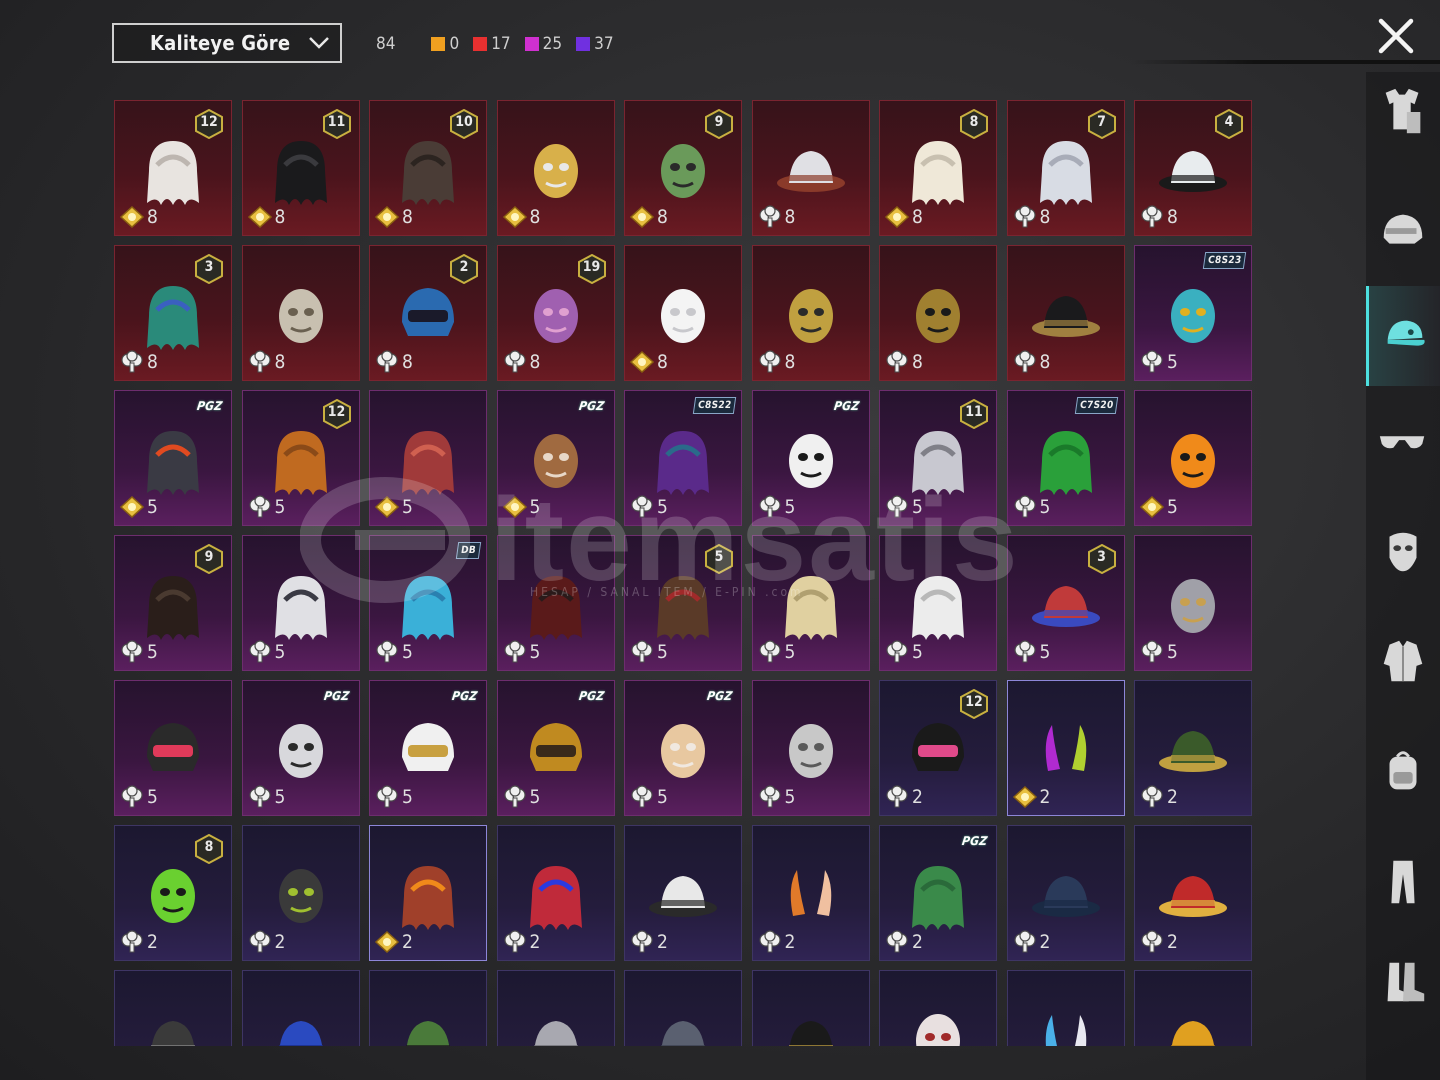 The width and height of the screenshot is (1440, 1080). I want to click on item-card: 7 8, so click(1065, 168).